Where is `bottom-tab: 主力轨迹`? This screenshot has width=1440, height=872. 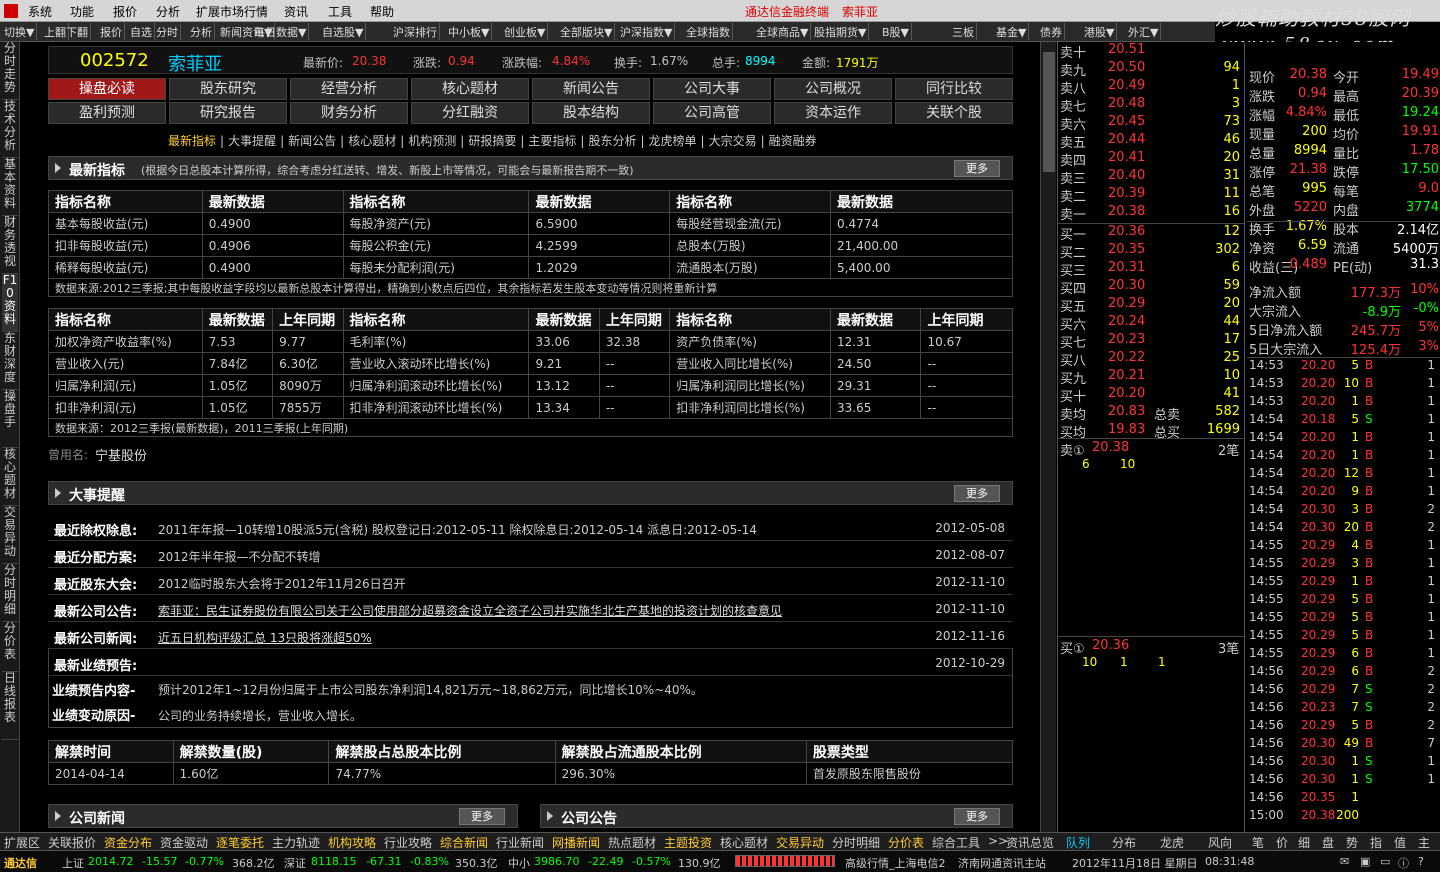 bottom-tab: 主力轨迹 is located at coordinates (296, 842).